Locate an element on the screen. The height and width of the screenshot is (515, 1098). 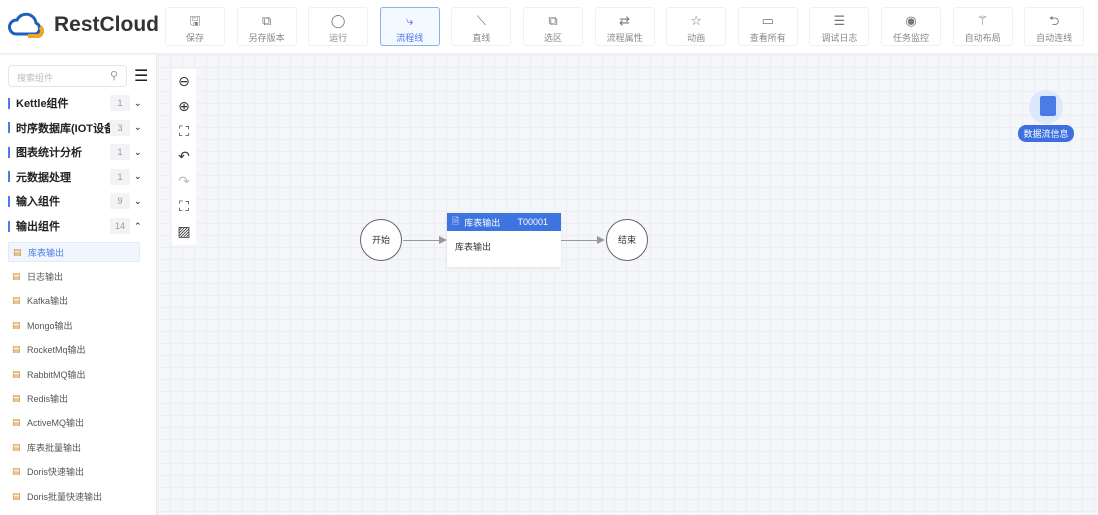
component-item: ▤ Mongo输出 is located at coordinates (74, 325).